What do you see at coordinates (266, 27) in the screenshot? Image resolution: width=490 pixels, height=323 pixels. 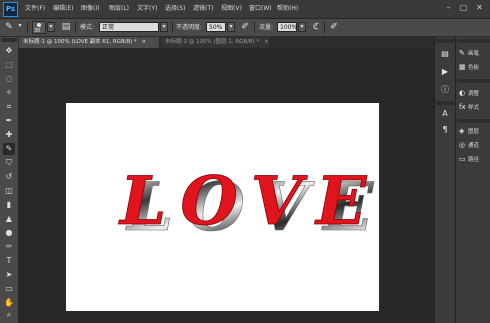 I see `flow-label: 流量:` at bounding box center [266, 27].